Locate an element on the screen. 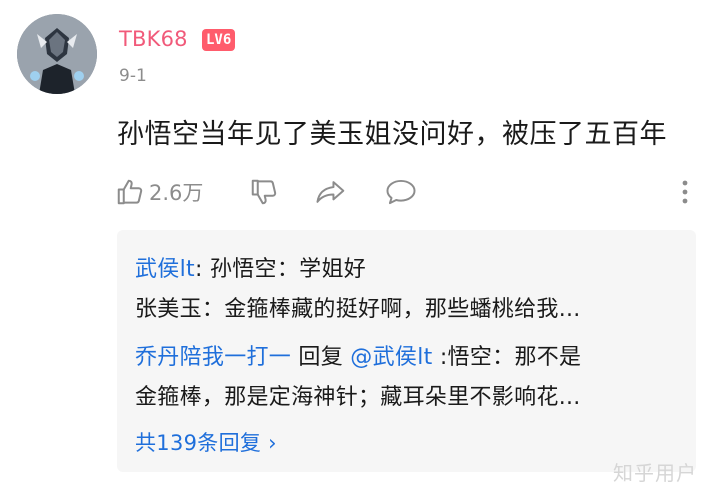 The image size is (720, 496). reply-line: 乔丹陪我一打一 回复 @武侯lt :悟空：那不是 is located at coordinates (358, 355).